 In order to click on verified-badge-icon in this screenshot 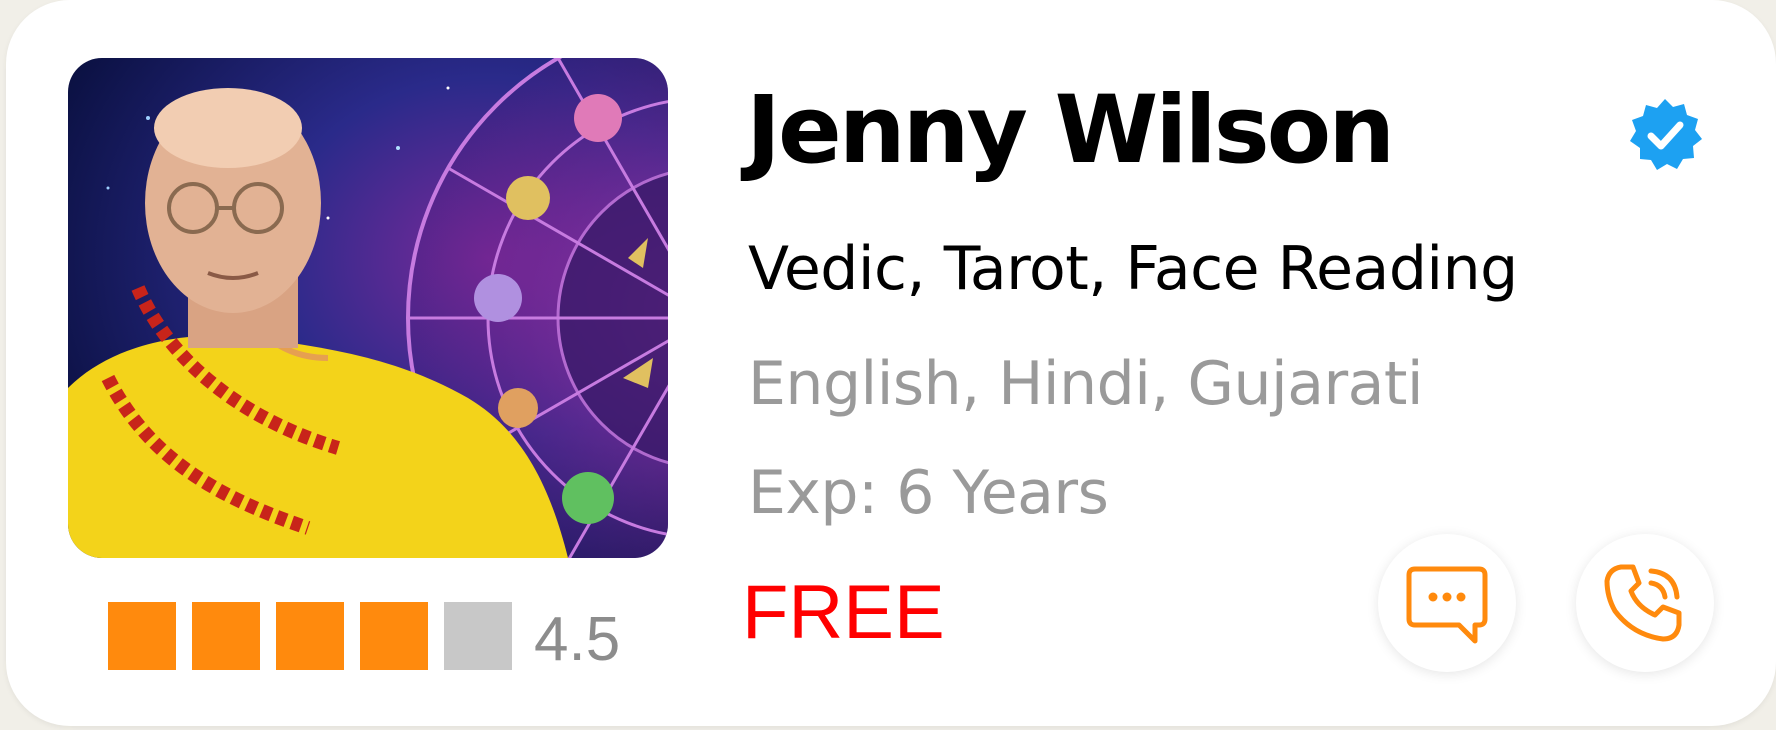, I will do `click(1665, 135)`.